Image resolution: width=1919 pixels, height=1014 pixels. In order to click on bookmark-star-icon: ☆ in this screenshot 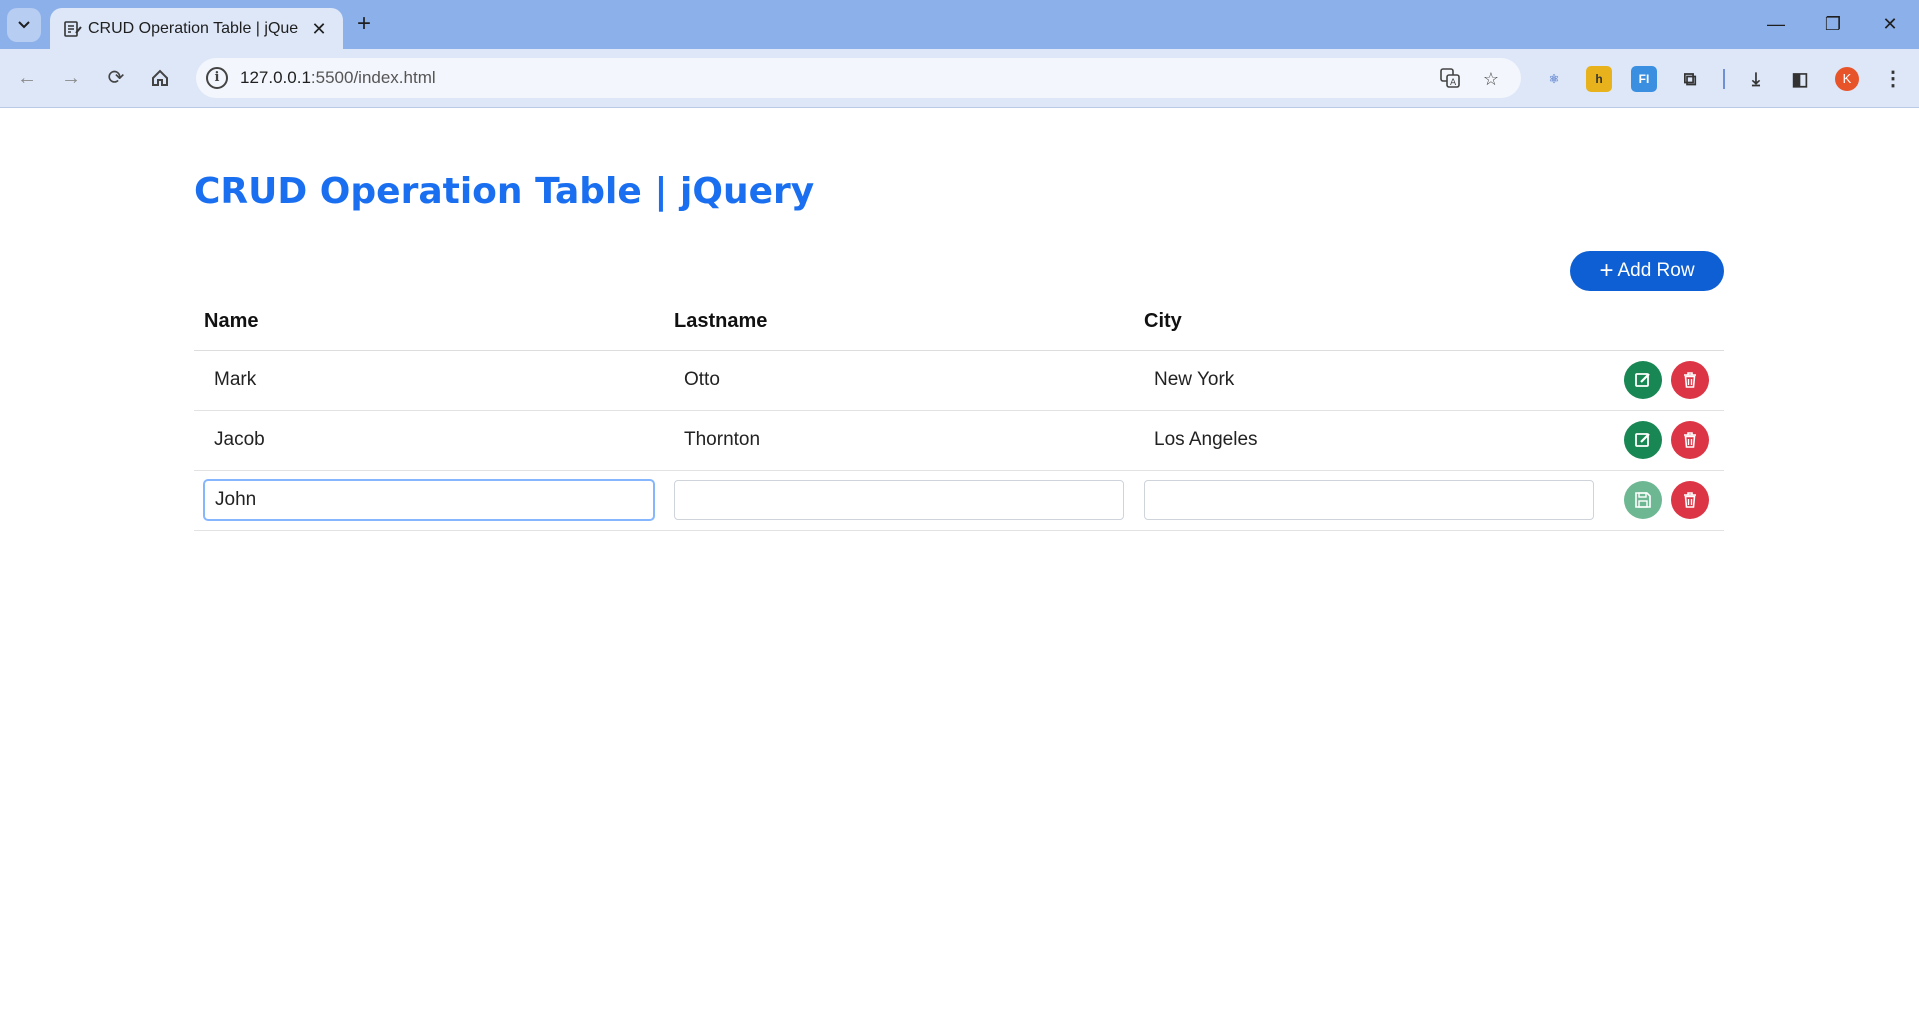, I will do `click(1491, 79)`.